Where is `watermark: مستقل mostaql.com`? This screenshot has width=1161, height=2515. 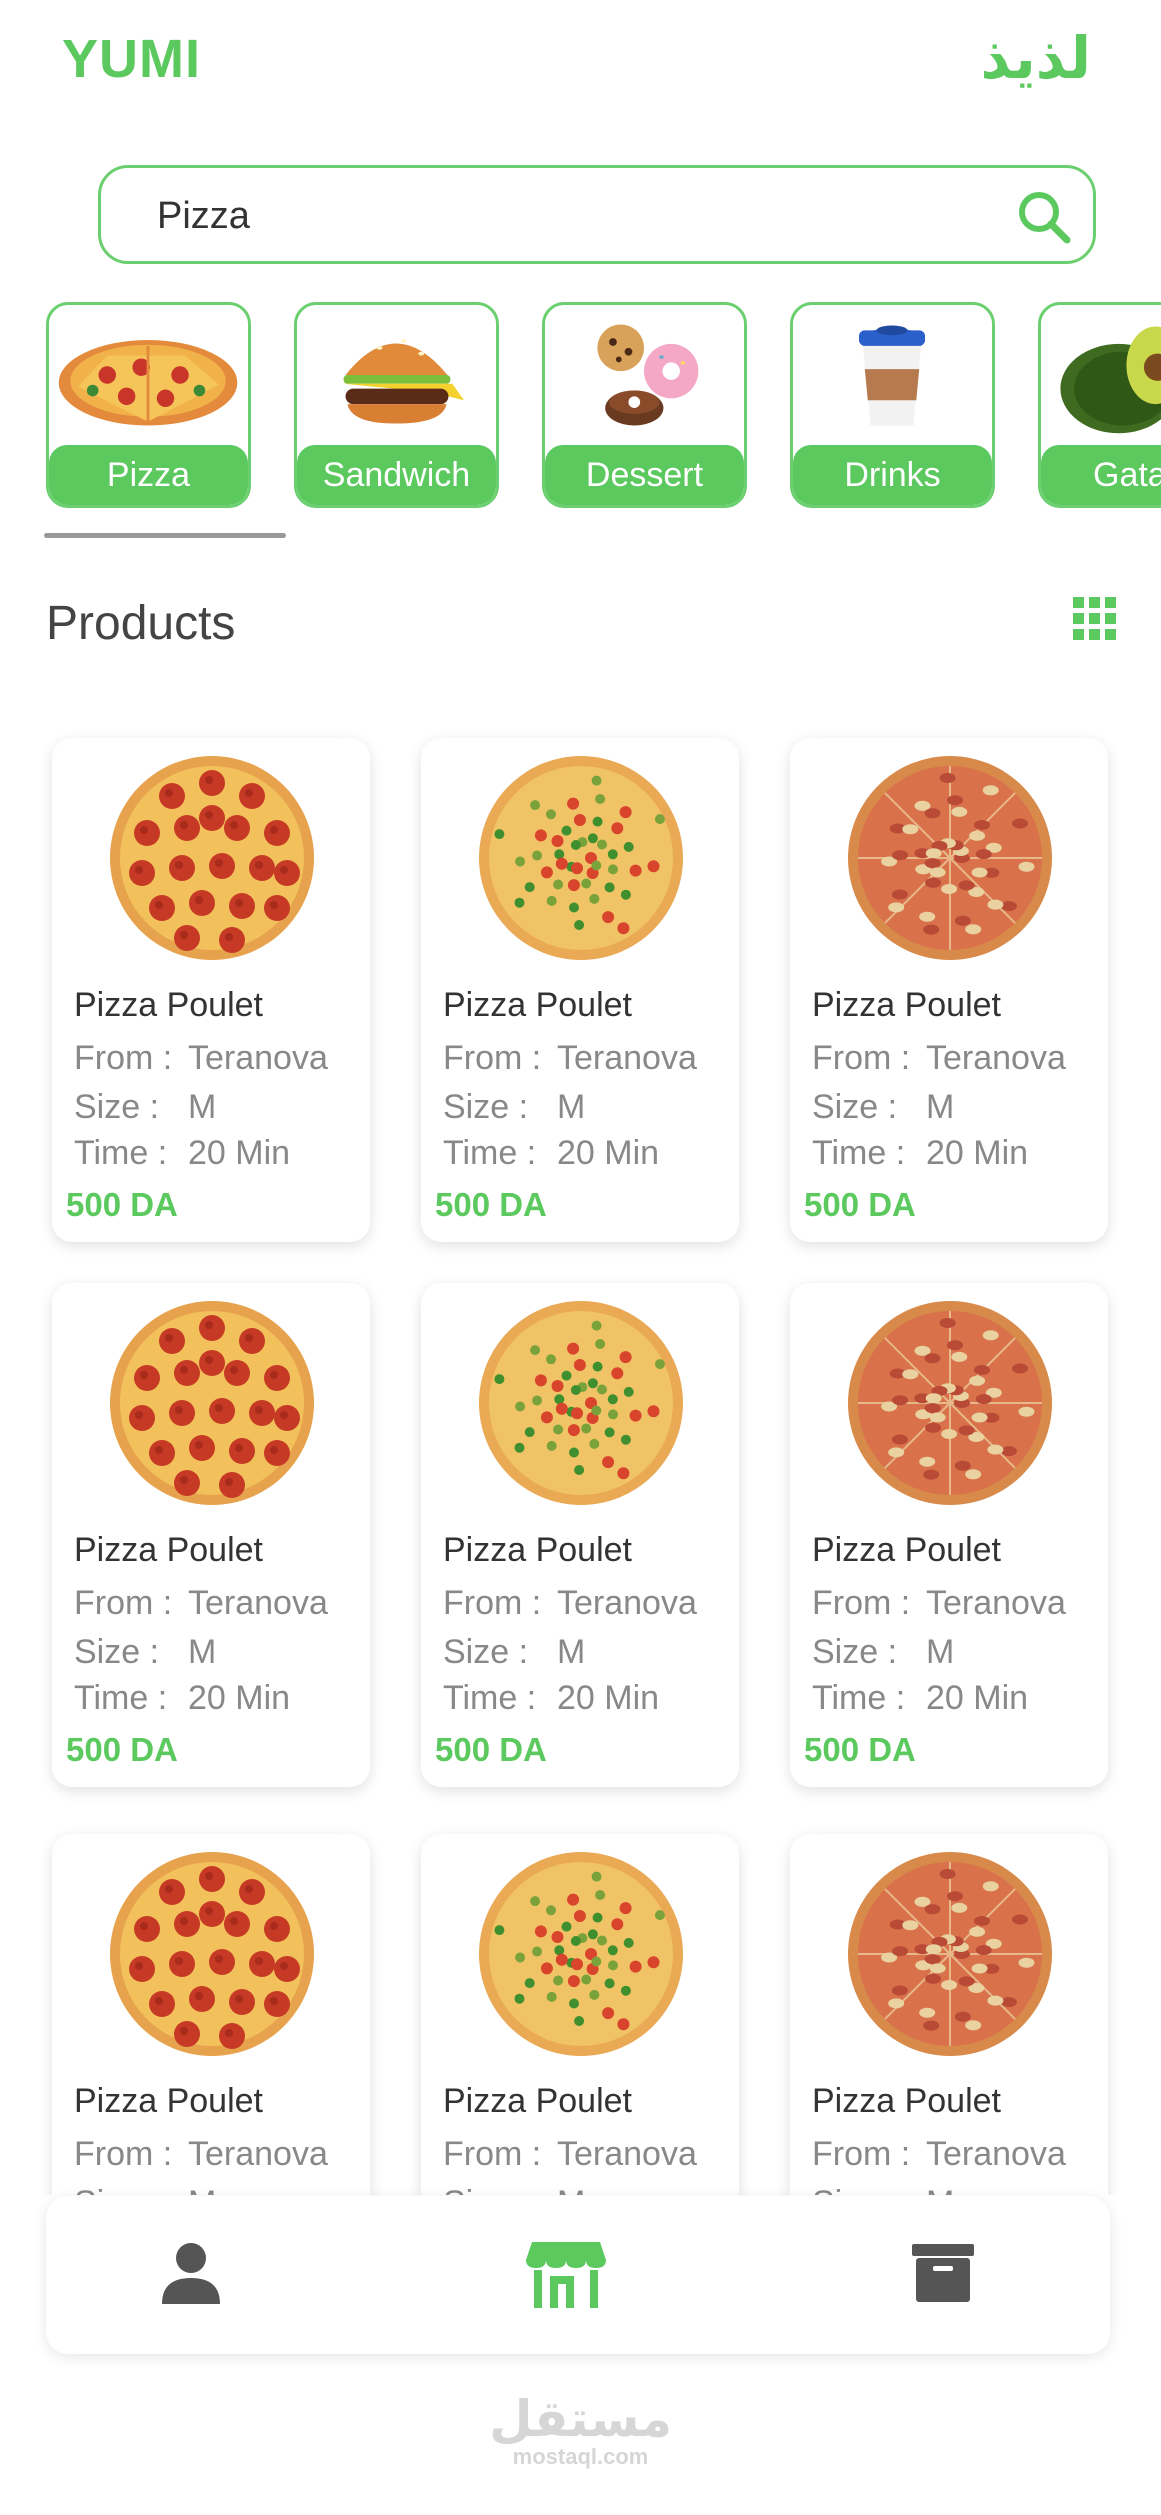 watermark: مستقل mostaql.com is located at coordinates (580, 2430).